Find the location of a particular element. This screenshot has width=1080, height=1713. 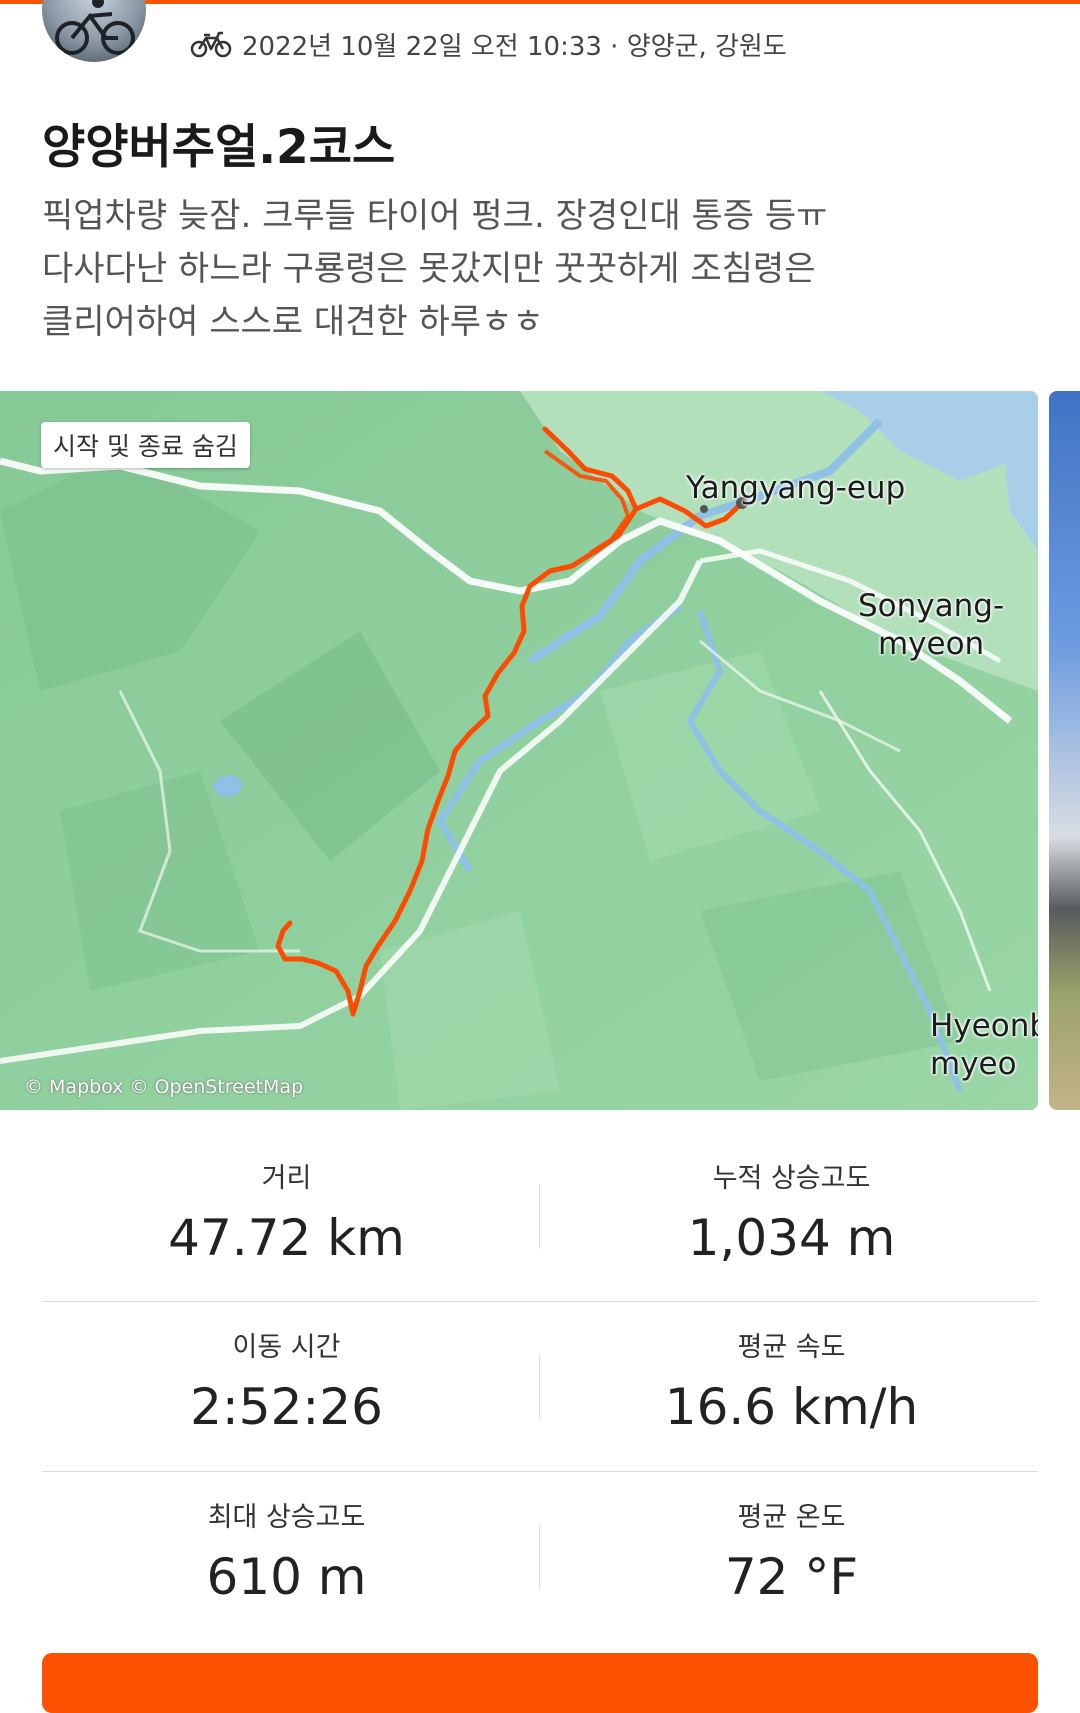

stat-value: 1,034 m is located at coordinates (791, 1238).